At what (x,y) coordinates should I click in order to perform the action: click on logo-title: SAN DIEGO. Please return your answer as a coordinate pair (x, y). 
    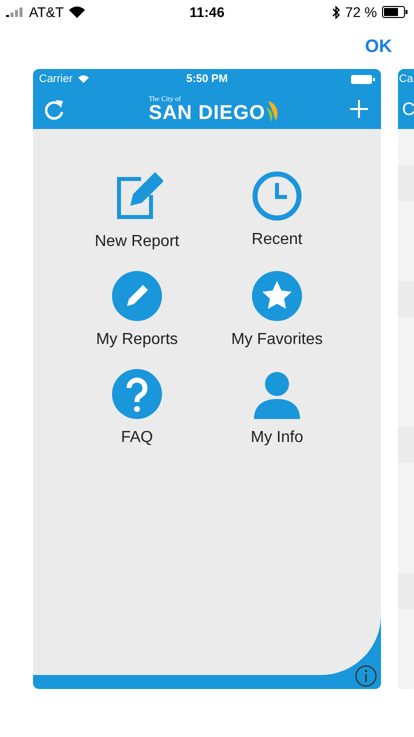
    Looking at the image, I should click on (207, 113).